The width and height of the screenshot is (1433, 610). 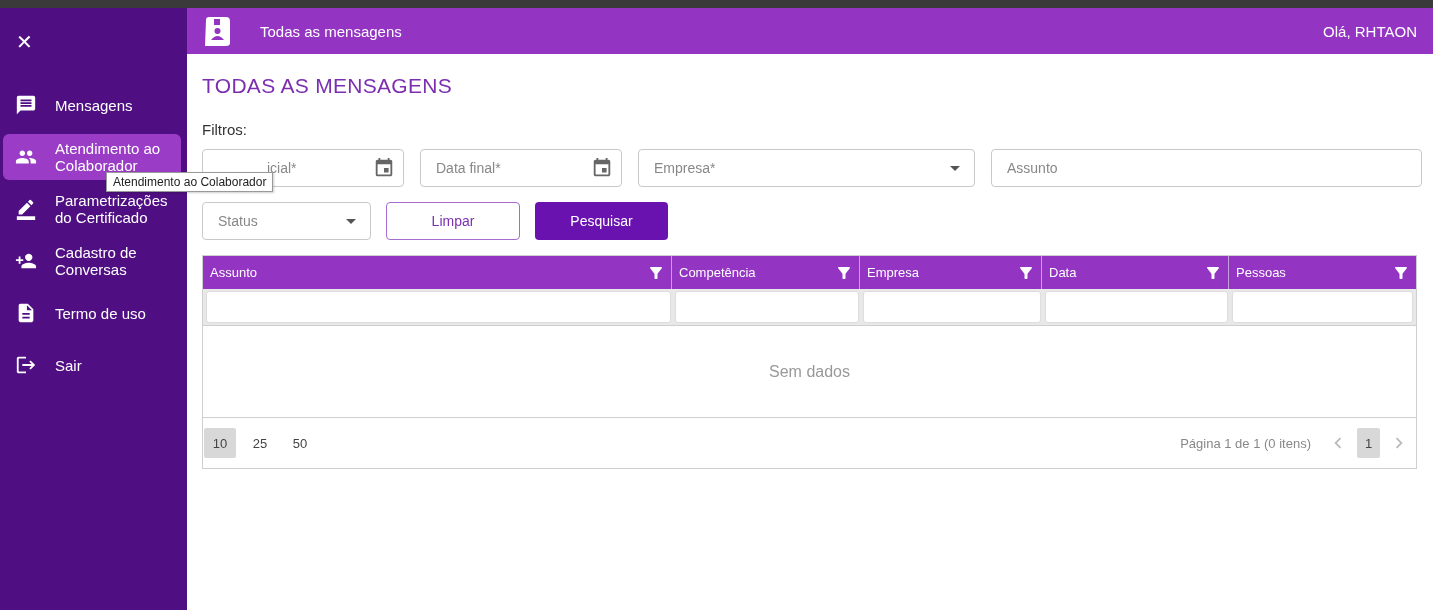 I want to click on empty-message: Sem dados, so click(x=809, y=372).